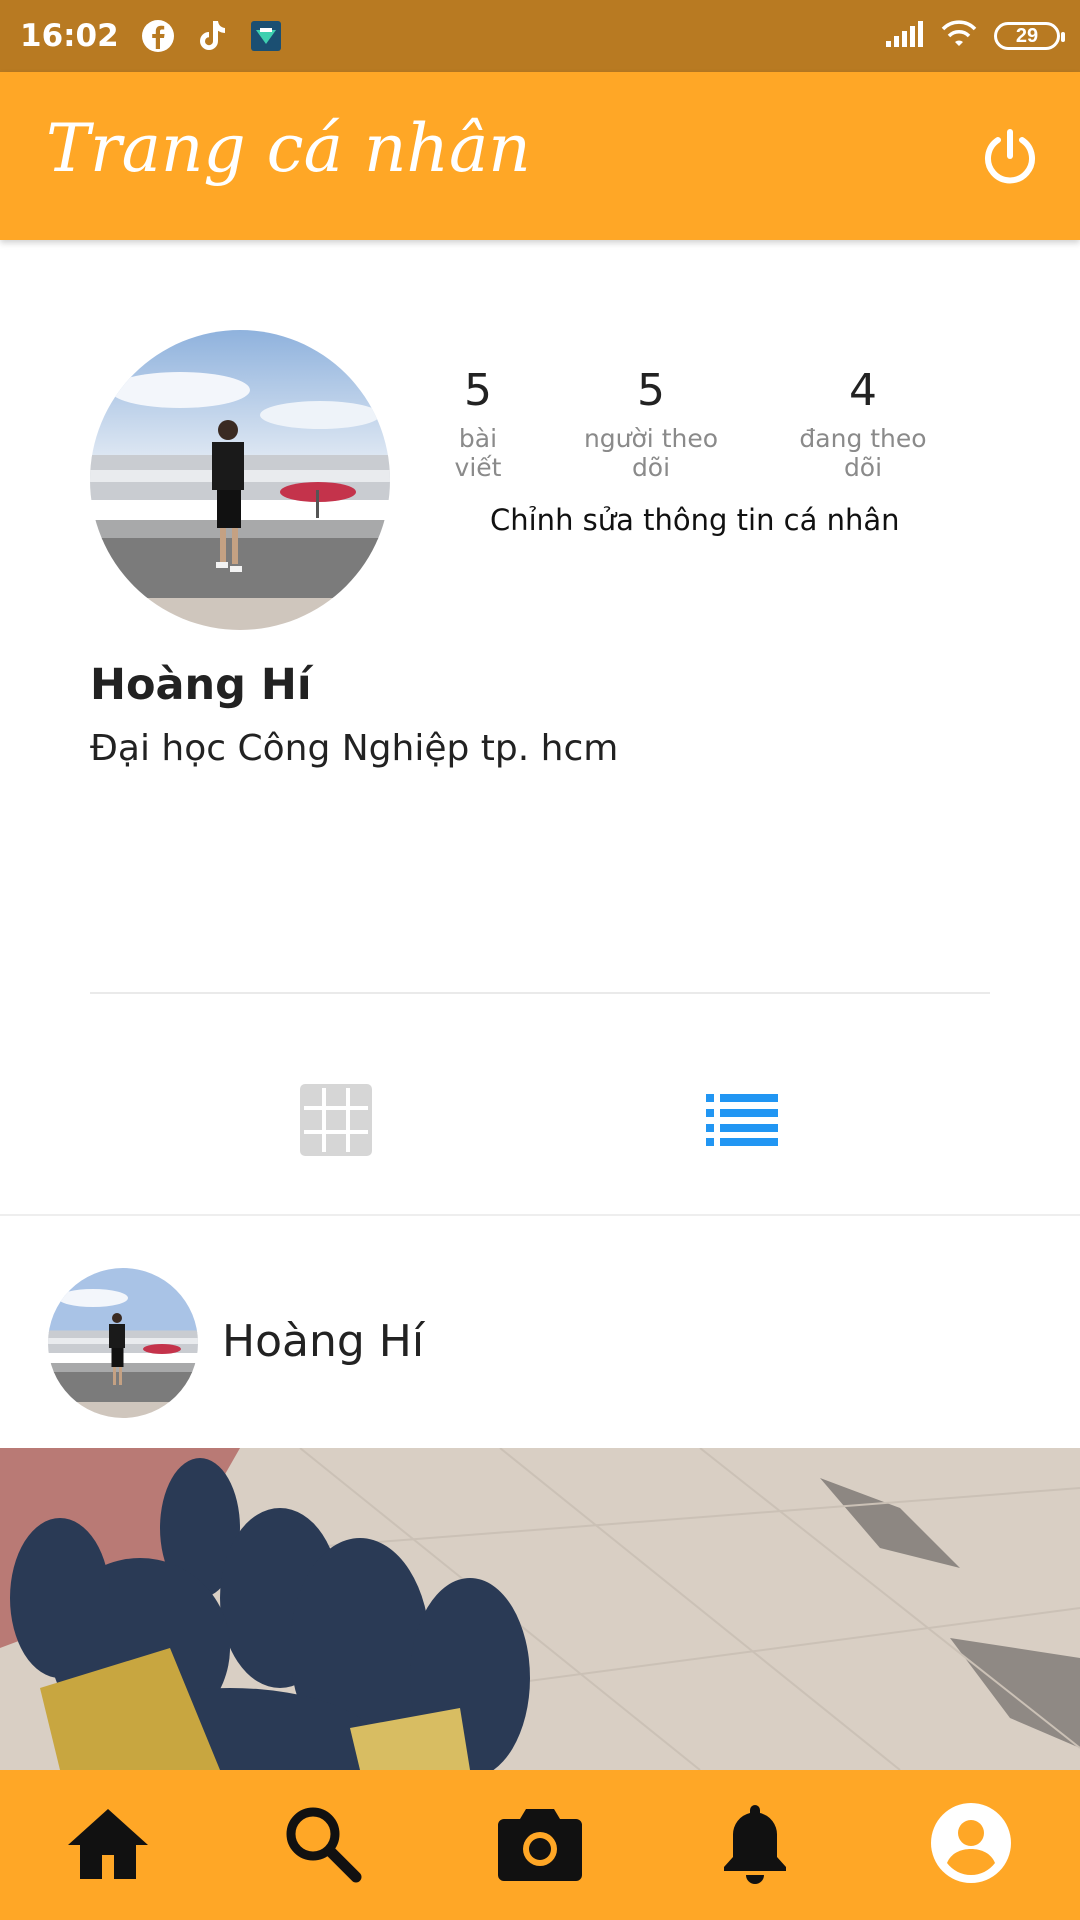  Describe the element at coordinates (540, 156) in the screenshot. I see `app-bar: Trang cá nhân` at that location.